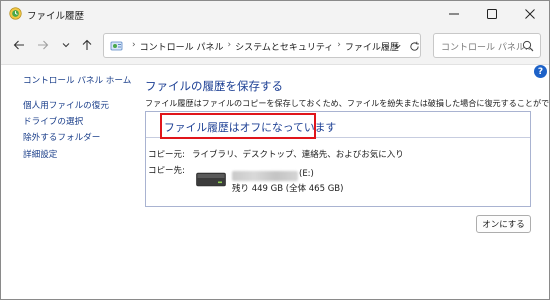 This screenshot has width=550, height=300. What do you see at coordinates (540, 71) in the screenshot?
I see `help-icon: ?` at bounding box center [540, 71].